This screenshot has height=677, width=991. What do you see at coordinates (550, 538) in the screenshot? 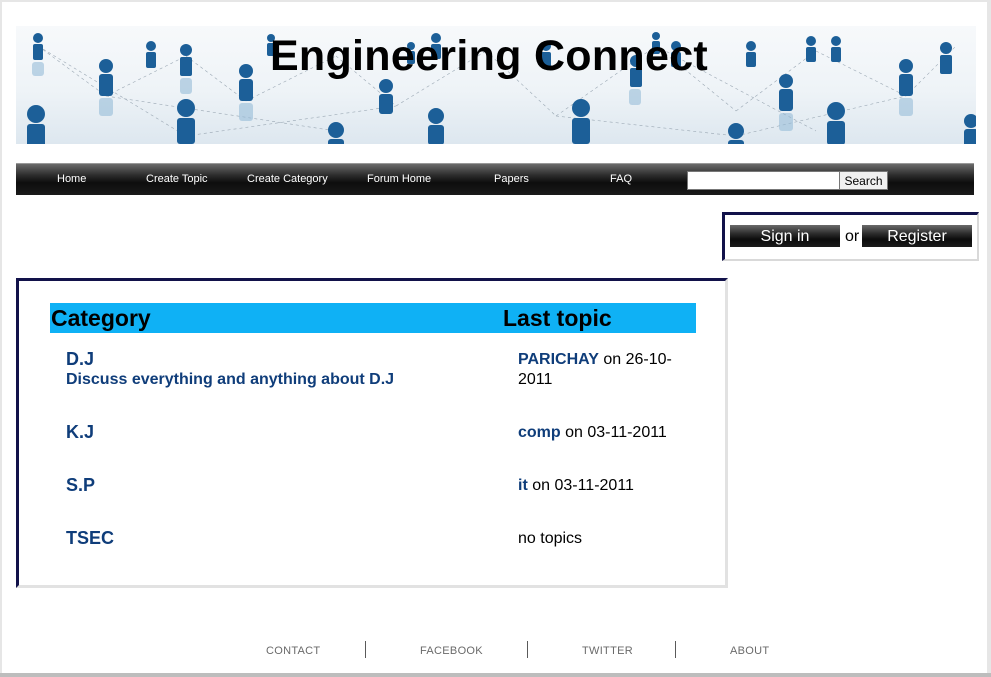
I see `no-topics-label: no topics` at bounding box center [550, 538].